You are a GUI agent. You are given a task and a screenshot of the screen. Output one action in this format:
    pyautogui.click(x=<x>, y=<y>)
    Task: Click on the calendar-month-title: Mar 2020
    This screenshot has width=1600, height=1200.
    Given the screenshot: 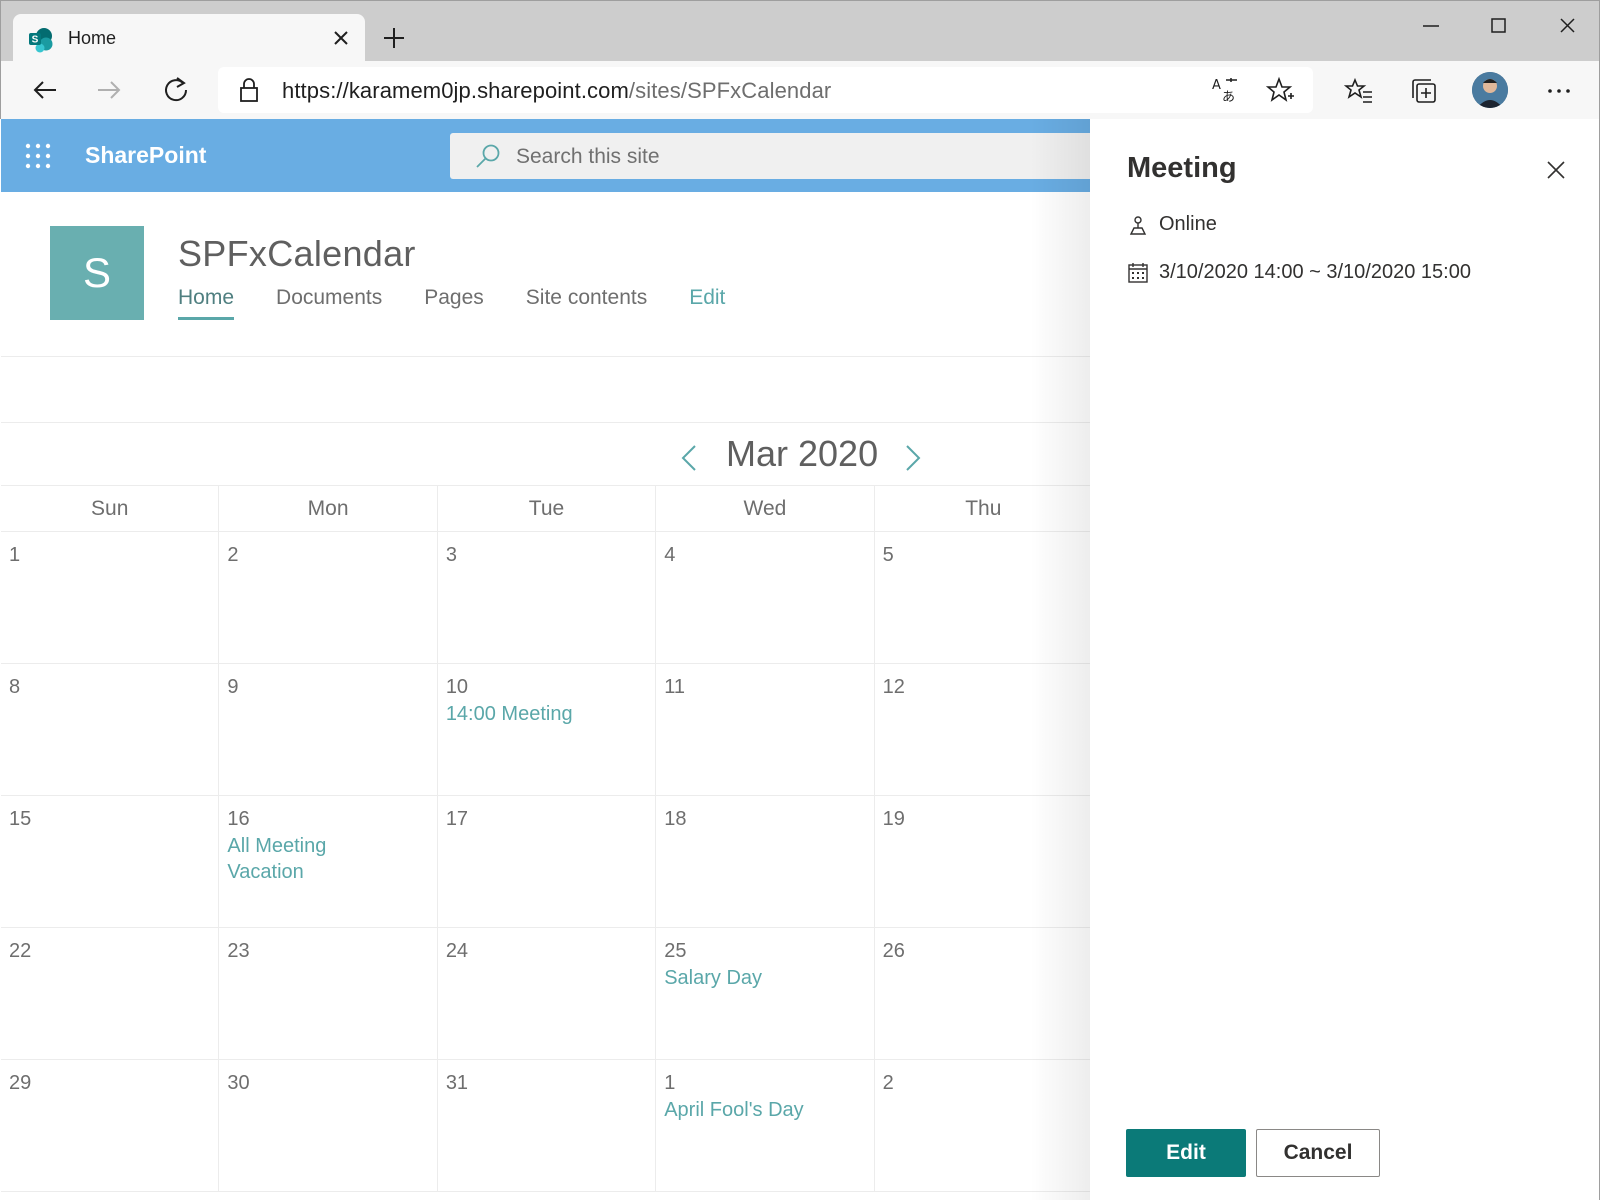 What is the action you would take?
    pyautogui.click(x=802, y=453)
    